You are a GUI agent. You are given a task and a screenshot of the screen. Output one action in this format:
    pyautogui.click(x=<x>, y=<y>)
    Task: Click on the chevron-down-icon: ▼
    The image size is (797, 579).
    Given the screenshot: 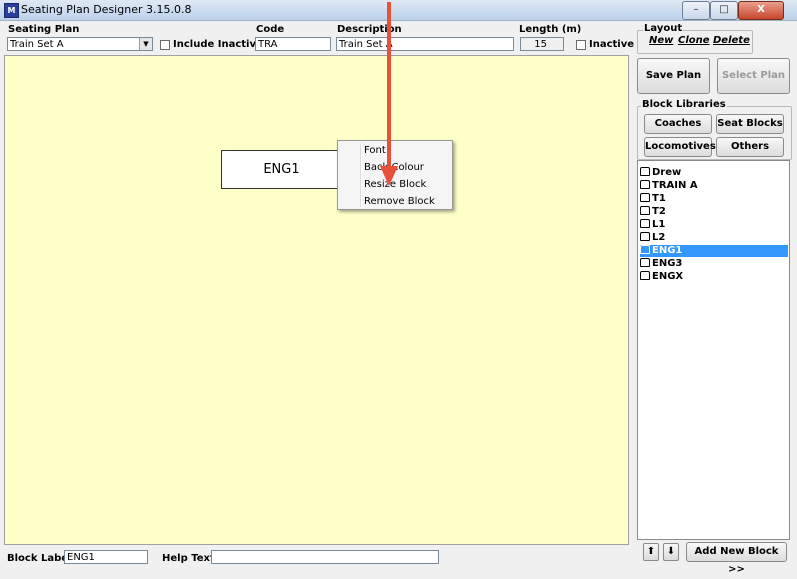 What is the action you would take?
    pyautogui.click(x=145, y=44)
    